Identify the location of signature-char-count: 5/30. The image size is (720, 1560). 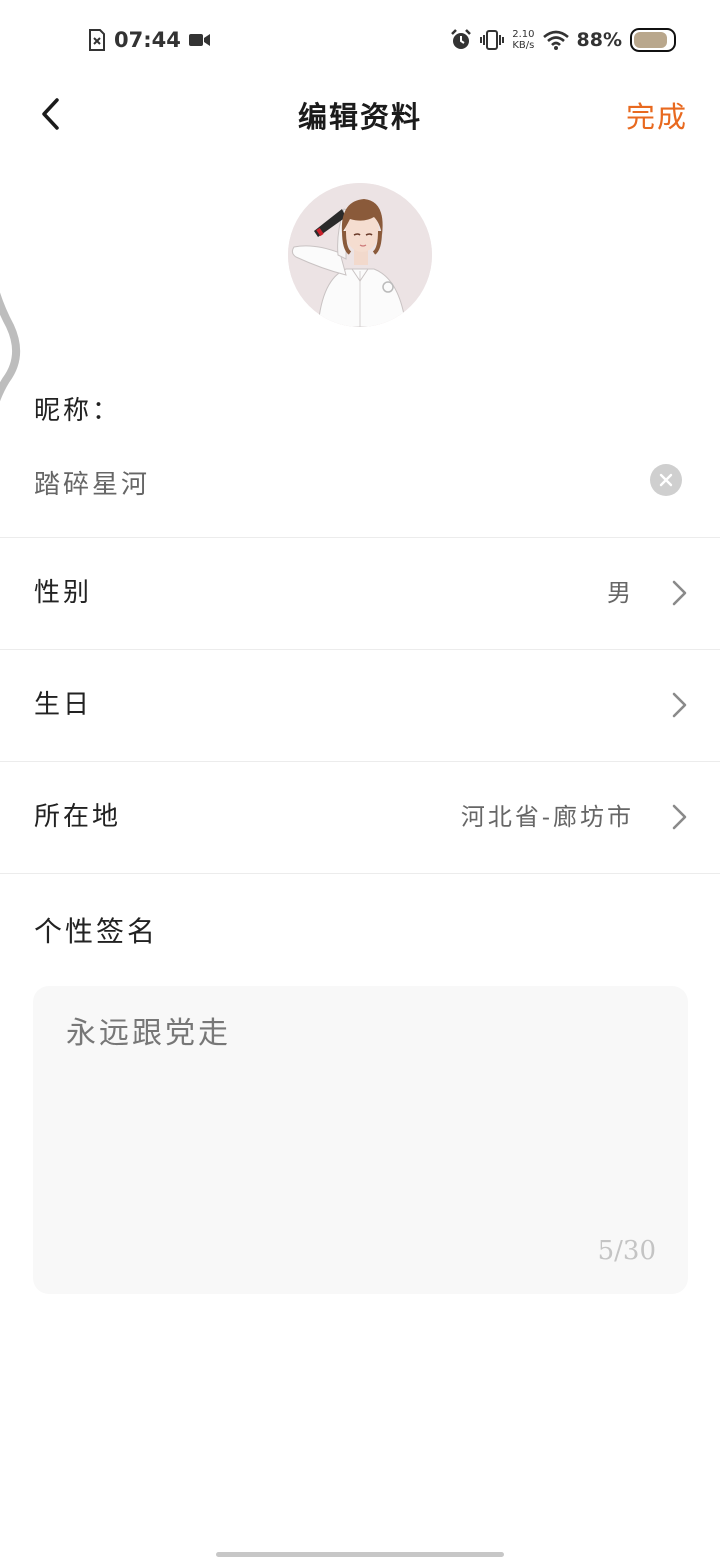
(626, 1251).